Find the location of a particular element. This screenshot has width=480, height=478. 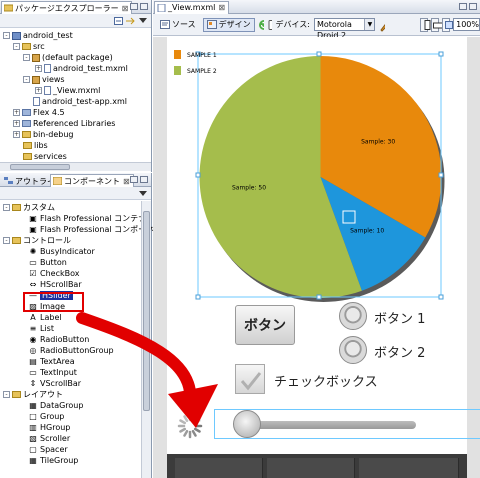

package-explorer-icon is located at coordinates (8, 8).